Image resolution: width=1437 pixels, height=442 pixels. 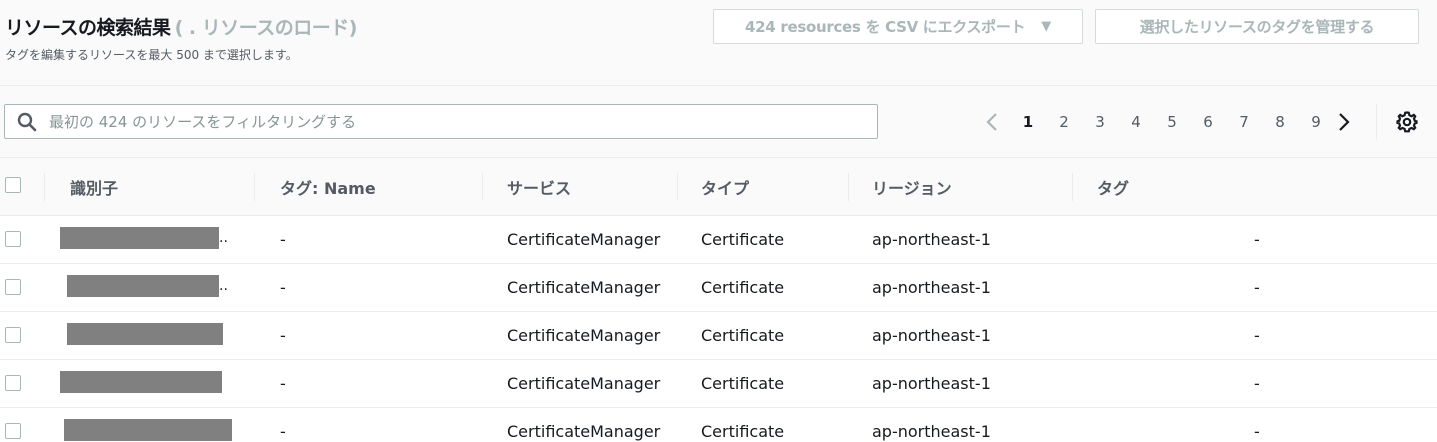 I want to click on page-8: 8, so click(x=1280, y=122).